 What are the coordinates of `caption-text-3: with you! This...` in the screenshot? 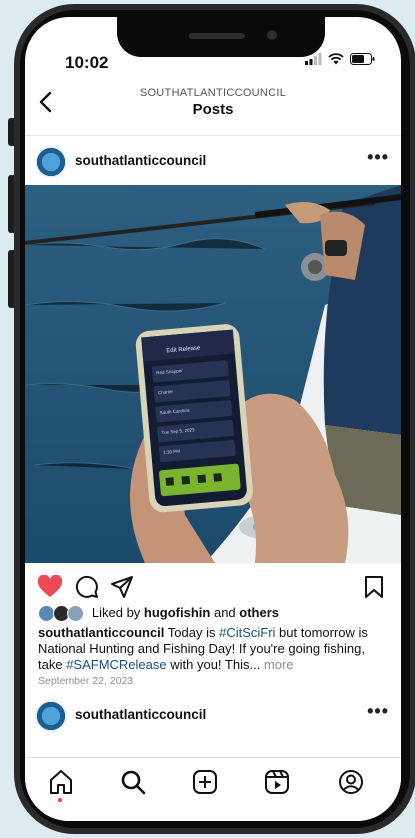 It's located at (215, 664).